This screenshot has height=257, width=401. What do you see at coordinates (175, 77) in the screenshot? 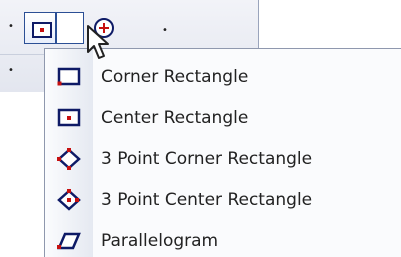
I see `menu-item-label: Corner Rectangle` at bounding box center [175, 77].